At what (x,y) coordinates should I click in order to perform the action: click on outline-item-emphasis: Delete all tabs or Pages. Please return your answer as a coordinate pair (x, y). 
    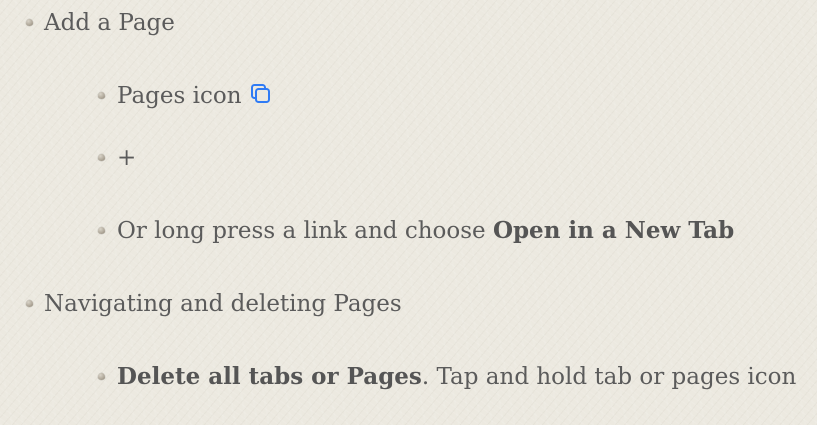
    Looking at the image, I should click on (269, 376).